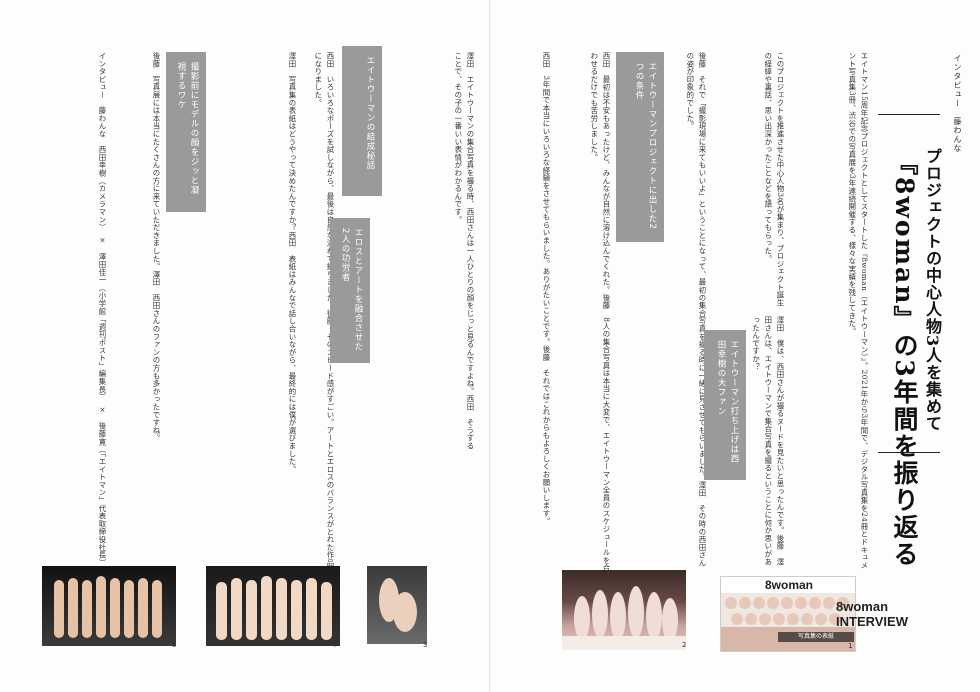 Image resolution: width=980 pixels, height=692 pixels. I want to click on photo-number: 4, so click(334, 645).